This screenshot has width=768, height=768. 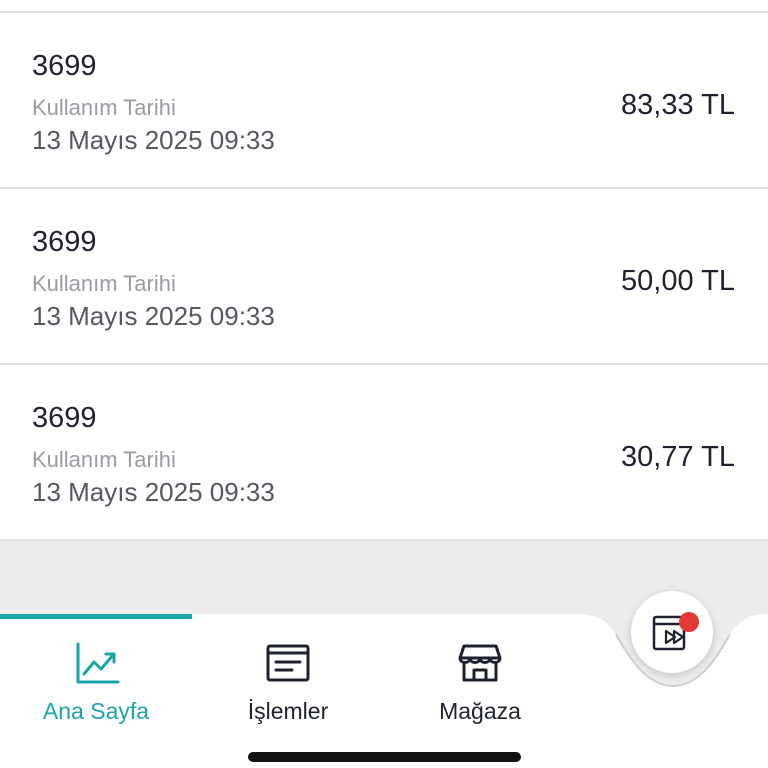 I want to click on tab-transactions: İşlemler, so click(x=288, y=685).